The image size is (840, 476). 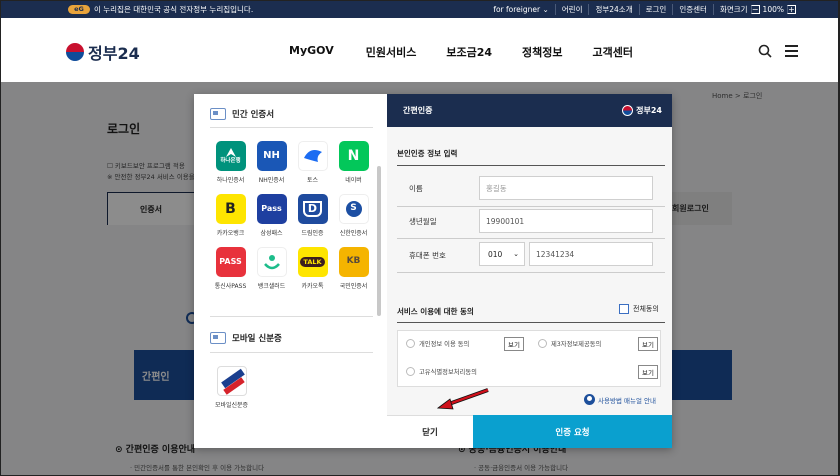 I want to click on cert-pass: PASS 통신사PASS, so click(x=230, y=268).